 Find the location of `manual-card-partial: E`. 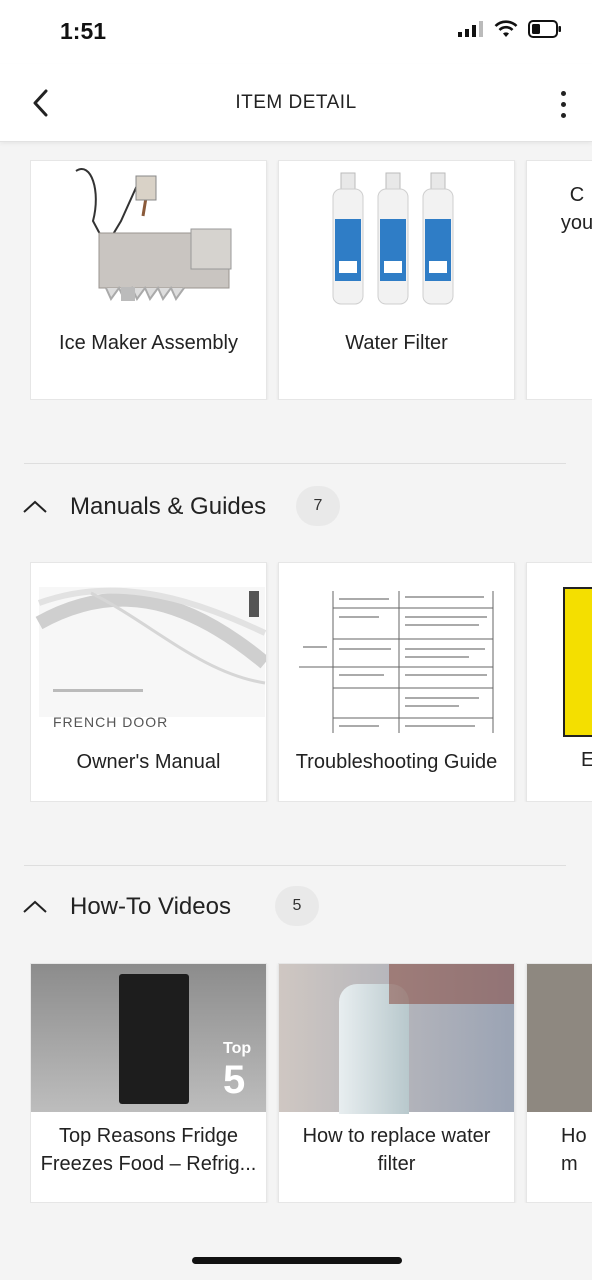

manual-card-partial: E is located at coordinates (559, 682).